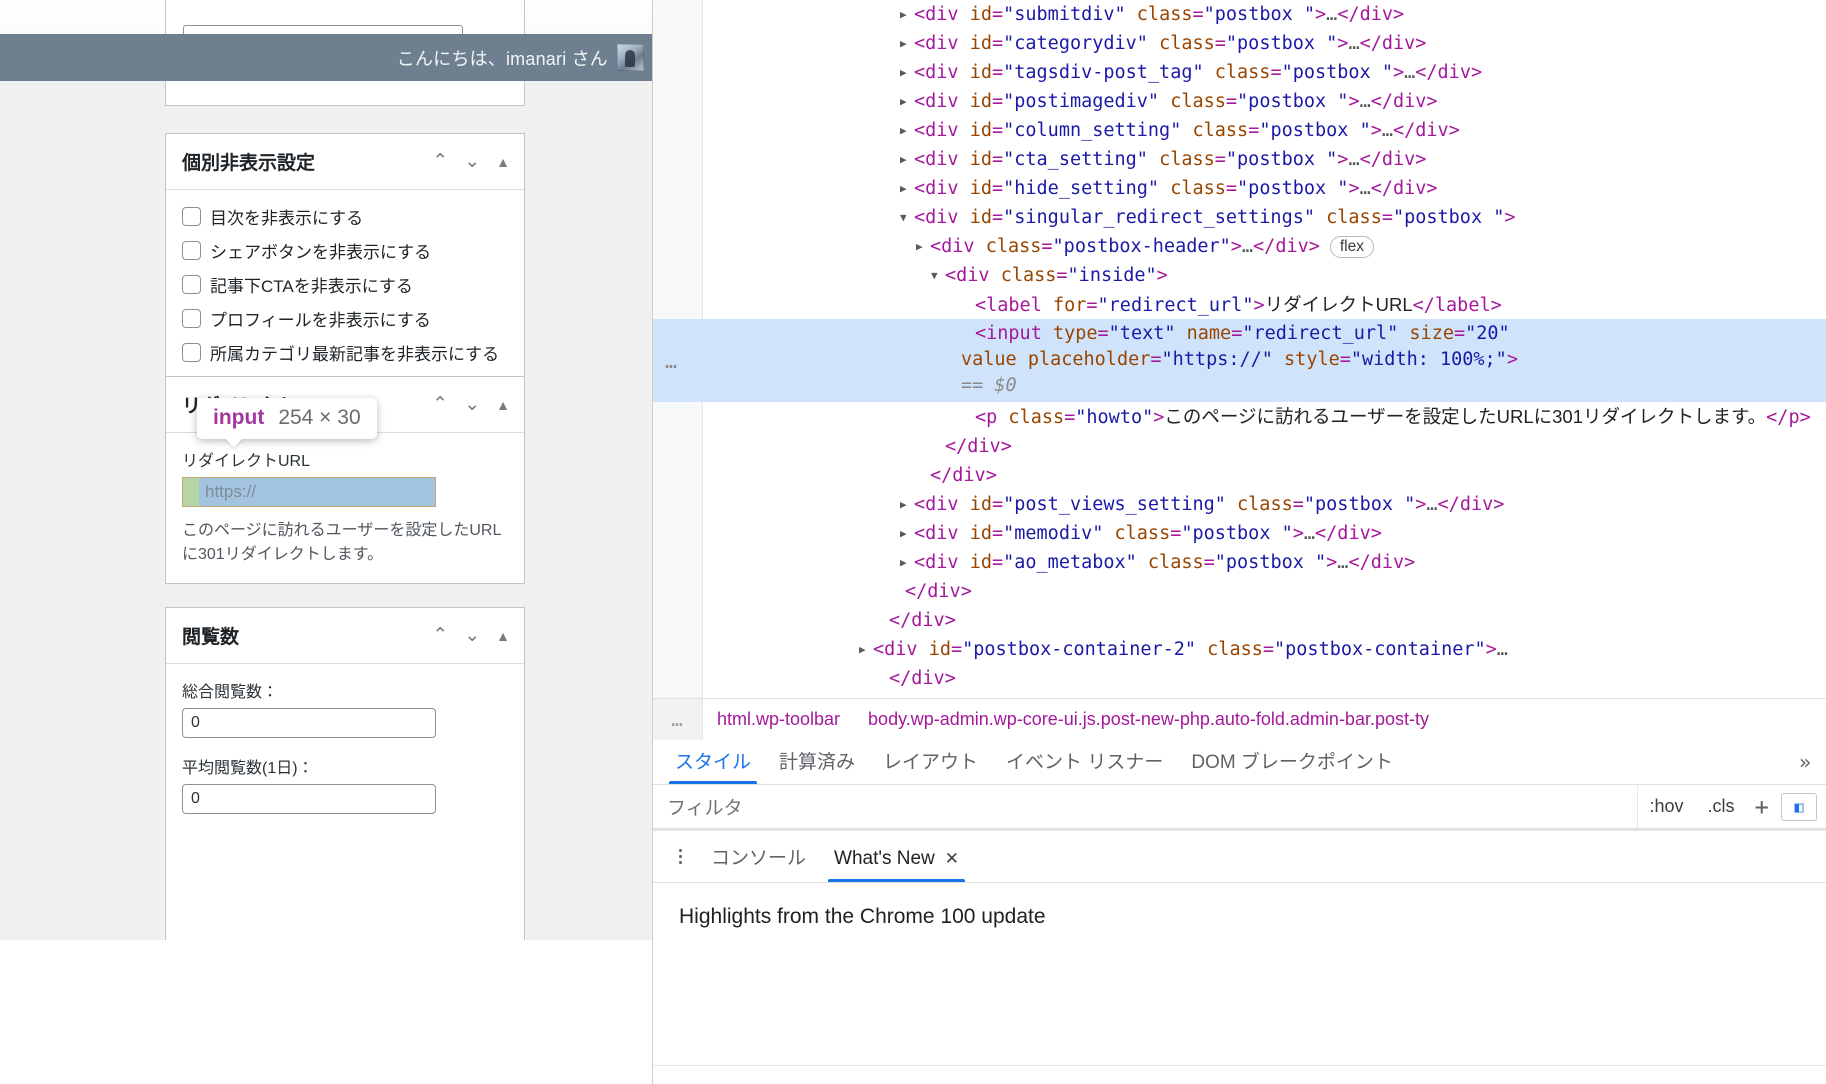 Image resolution: width=1826 pixels, height=1084 pixels. Describe the element at coordinates (309, 492) in the screenshot. I see `redirect-url-input: https://` at that location.